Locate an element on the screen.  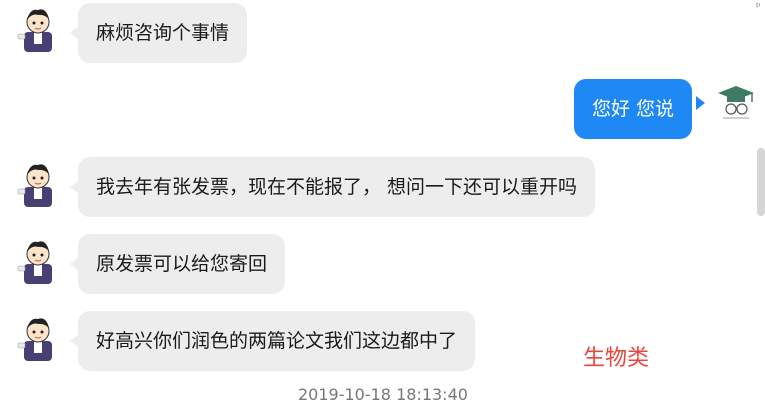
corner-mark-icon: ᵖ is located at coordinates (758, 6).